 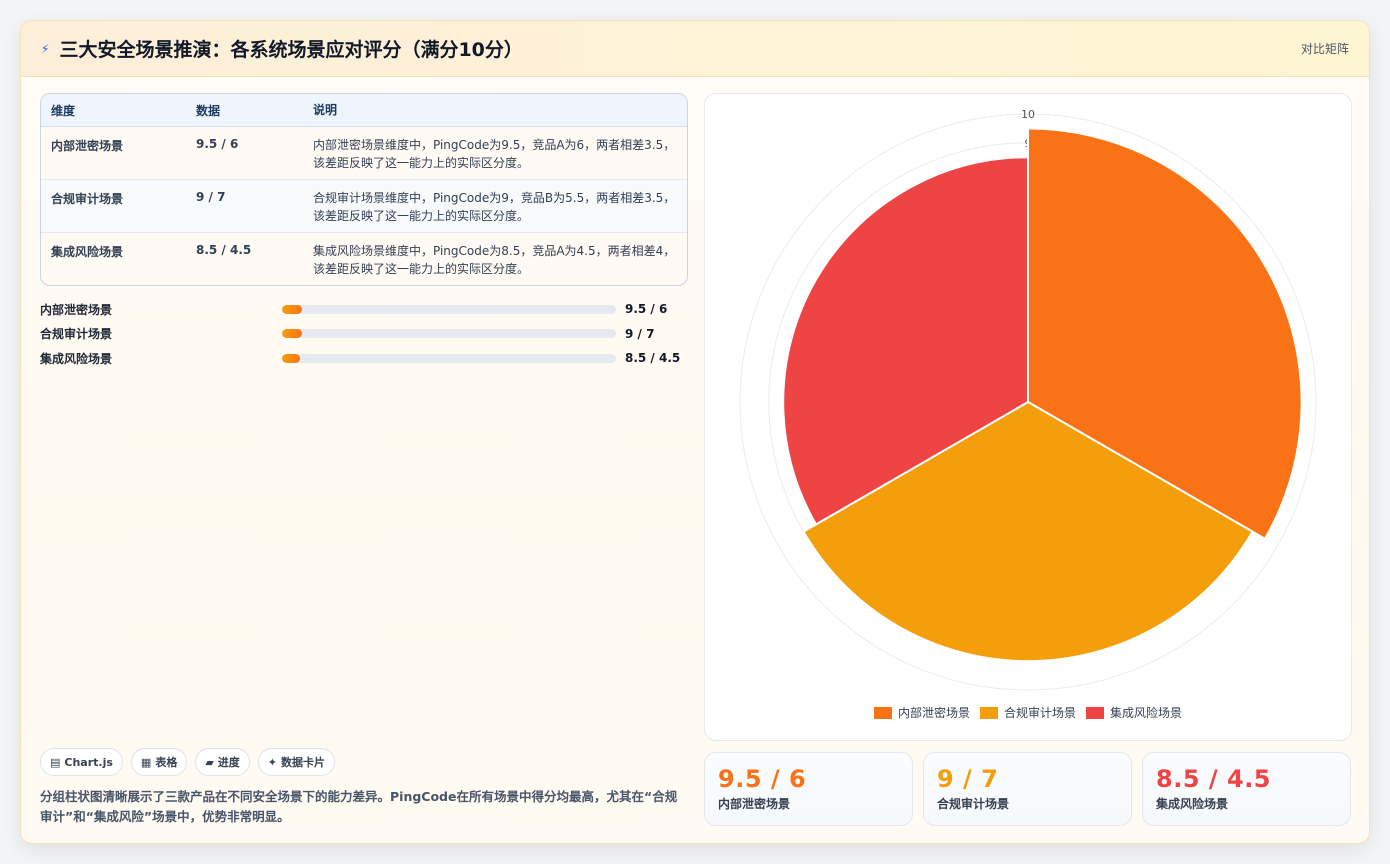 I want to click on stat-label: 内部泄密场景, so click(x=754, y=804).